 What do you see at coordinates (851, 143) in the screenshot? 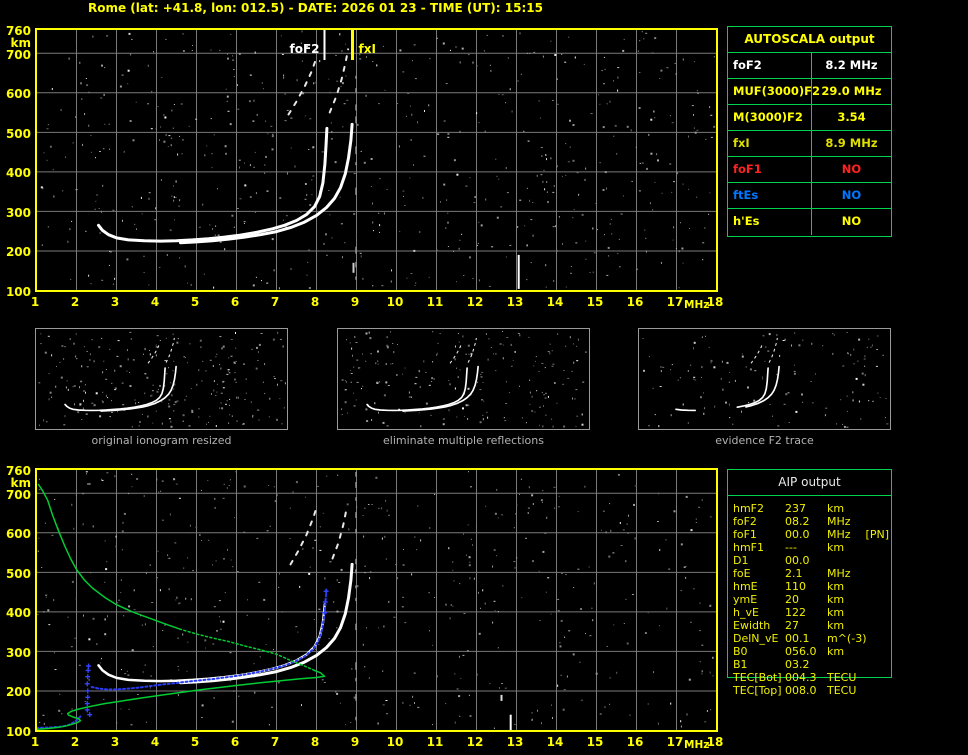
I see `autoscala-row-value: 8.9 MHz` at bounding box center [851, 143].